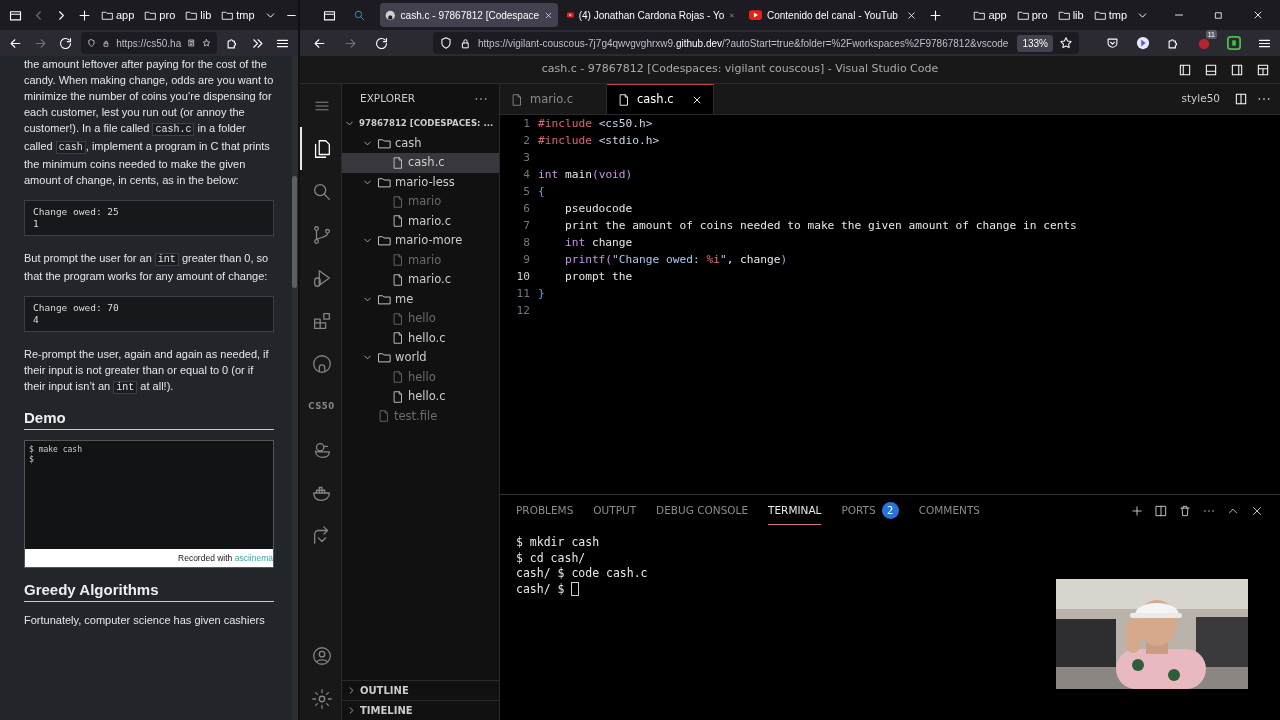 The width and height of the screenshot is (1280, 720). What do you see at coordinates (55, 455) in the screenshot?
I see `player-text: $ make cash $` at bounding box center [55, 455].